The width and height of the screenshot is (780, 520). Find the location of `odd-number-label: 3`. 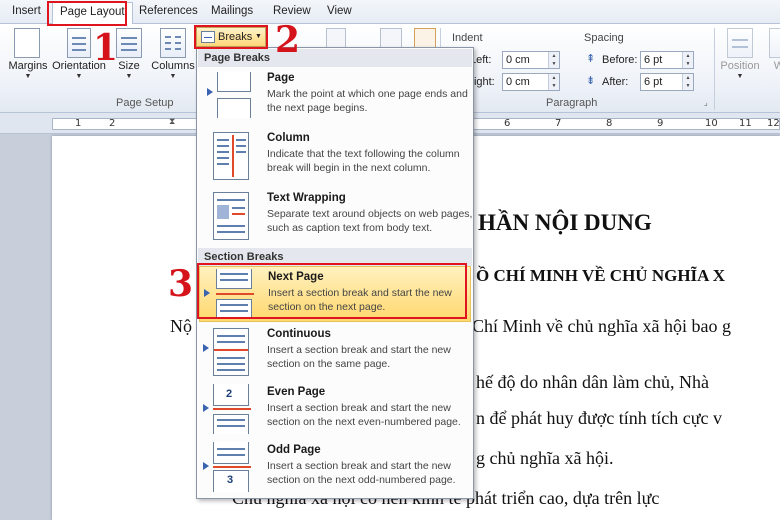

odd-number-label: 3 is located at coordinates (230, 480).